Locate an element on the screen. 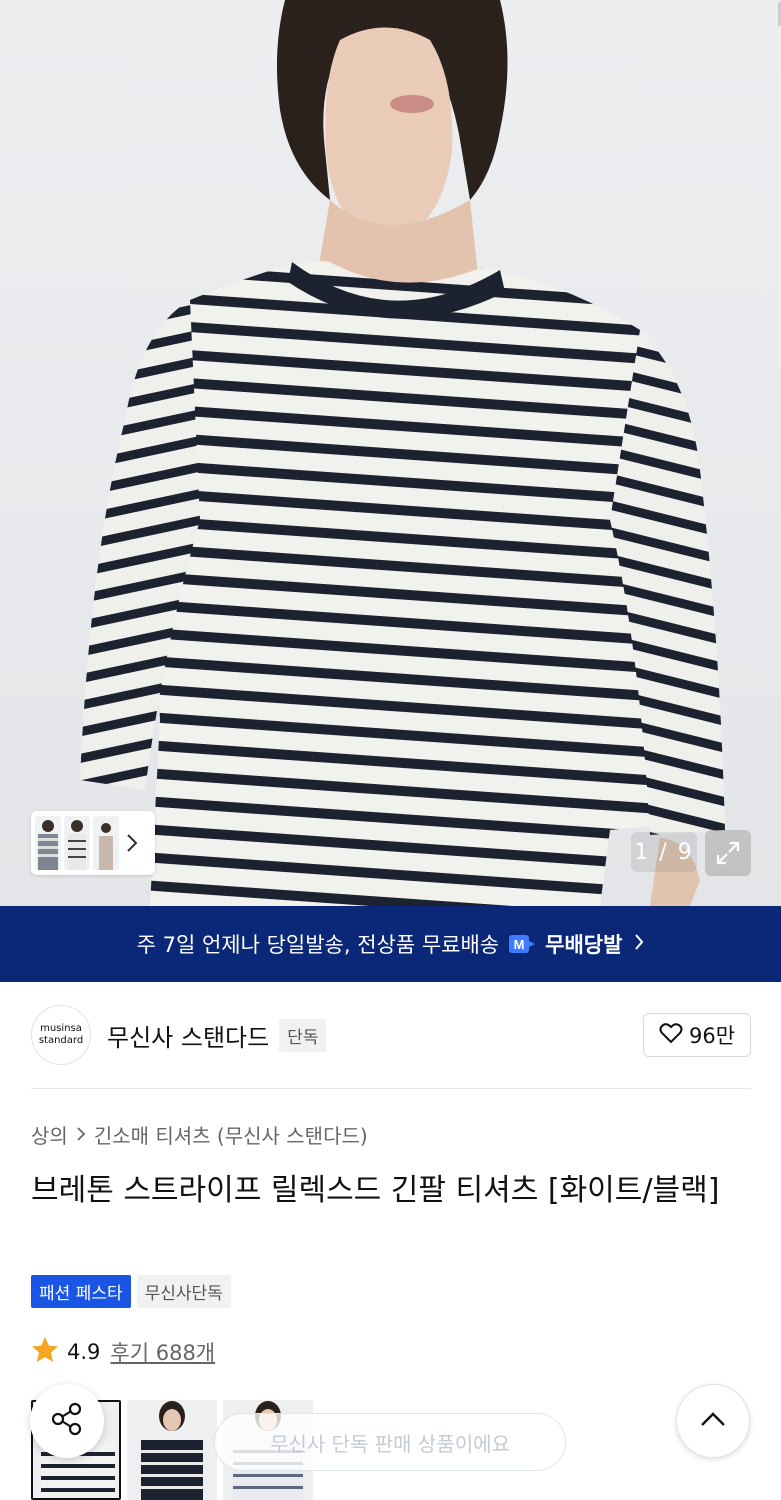  promo-text: 주 7일 언제나 당일발송, 전상품 무료배송 is located at coordinates (318, 945).